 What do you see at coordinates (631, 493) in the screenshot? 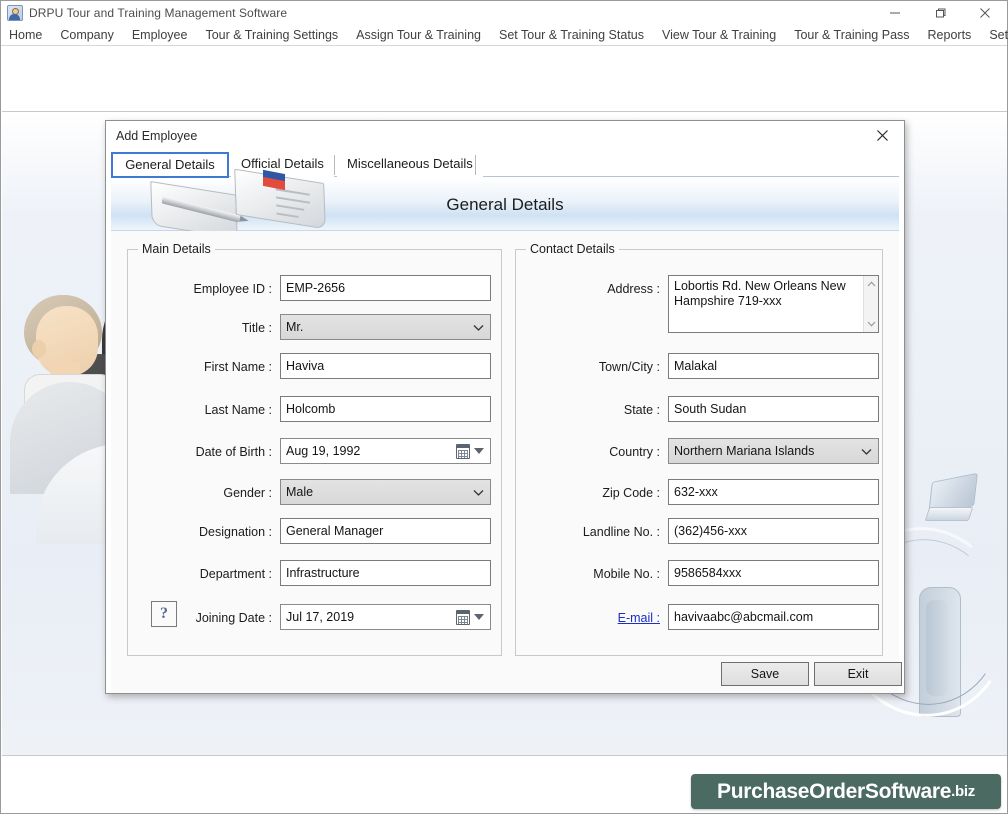
I see `zip-code-label: Zip Code :` at bounding box center [631, 493].